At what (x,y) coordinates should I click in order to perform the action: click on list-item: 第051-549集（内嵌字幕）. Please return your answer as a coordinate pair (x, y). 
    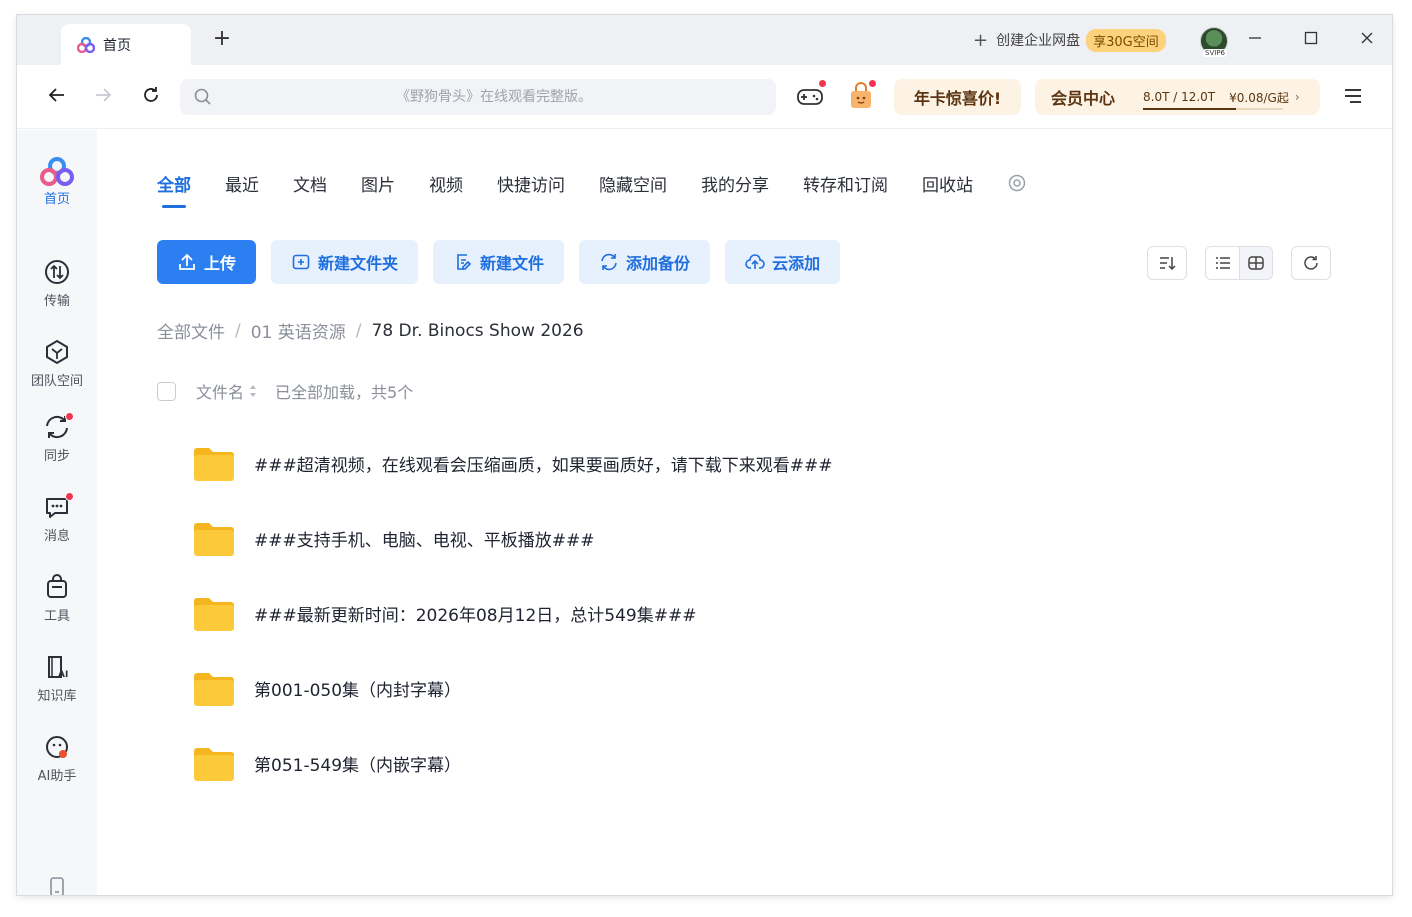
    Looking at the image, I should click on (512, 763).